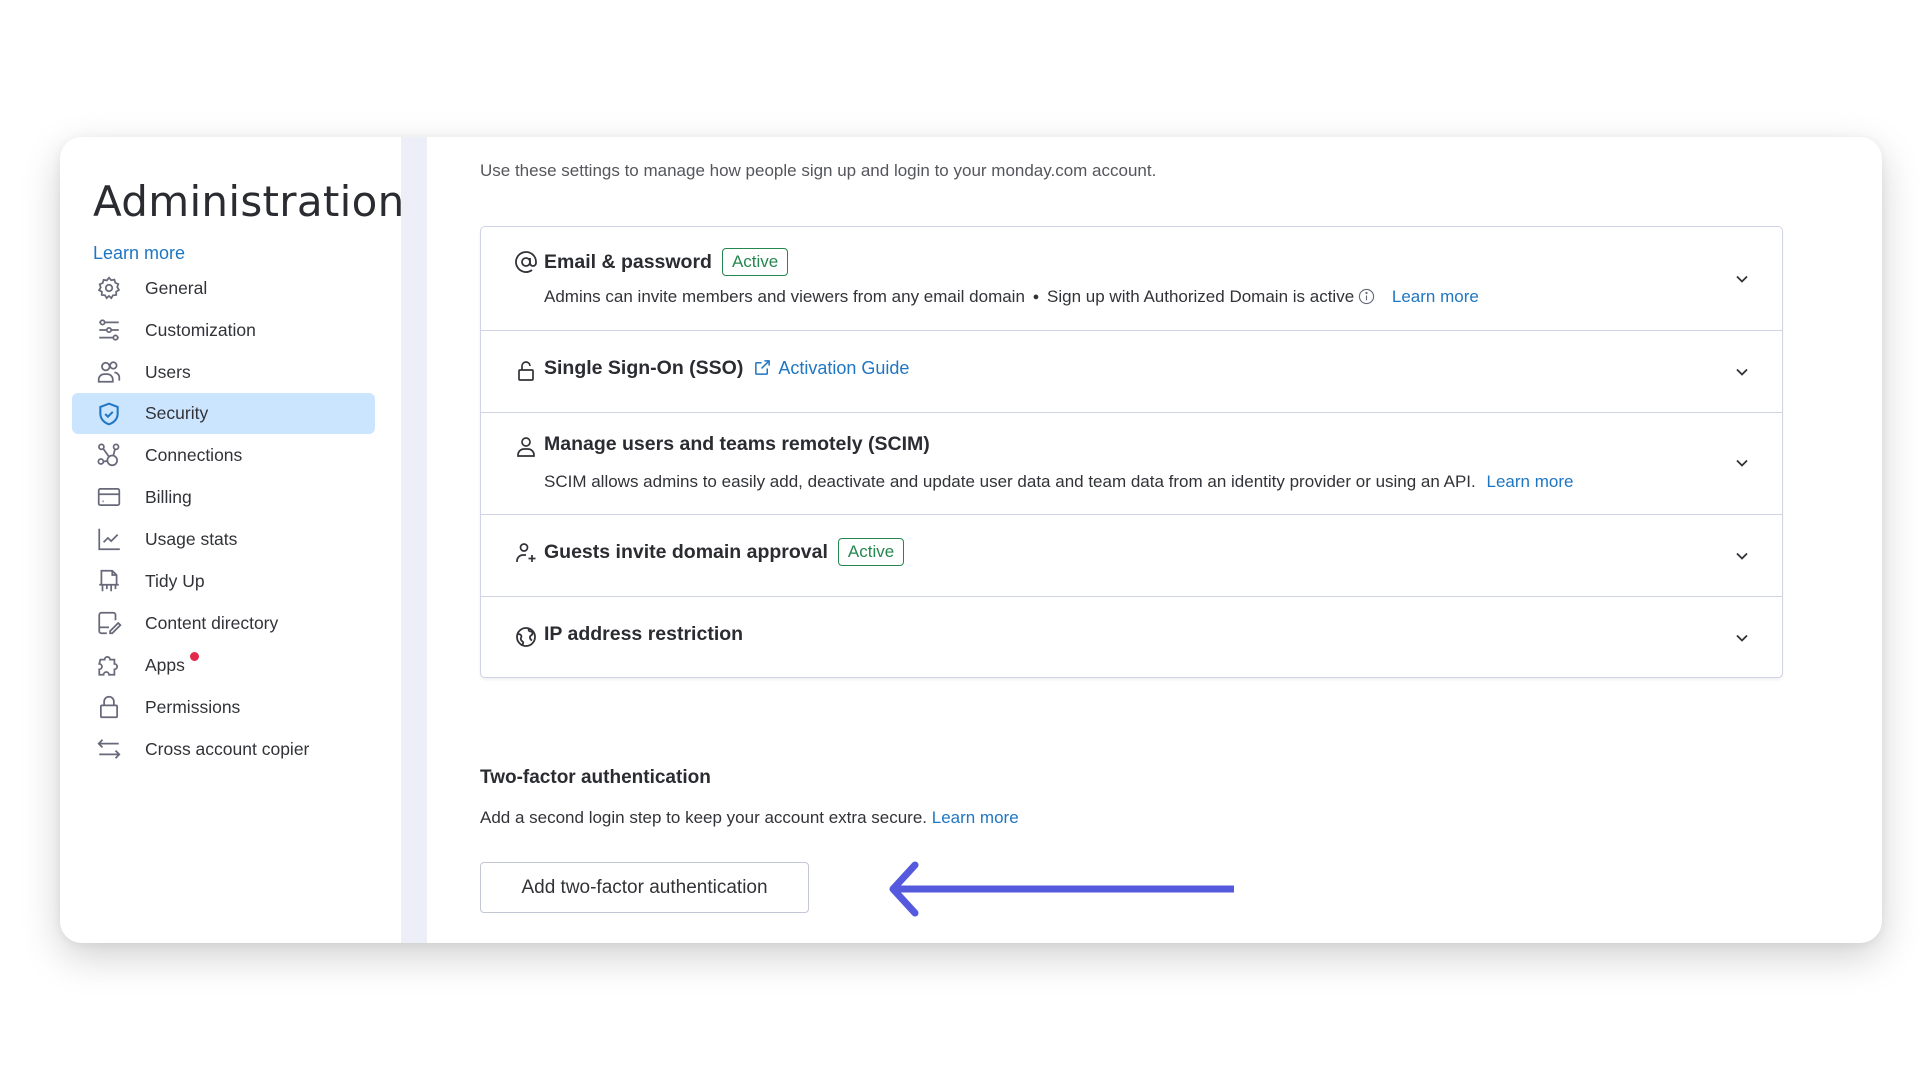 This screenshot has width=1932, height=1080. I want to click on sidebar-item-permissions: Permissions, so click(223, 707).